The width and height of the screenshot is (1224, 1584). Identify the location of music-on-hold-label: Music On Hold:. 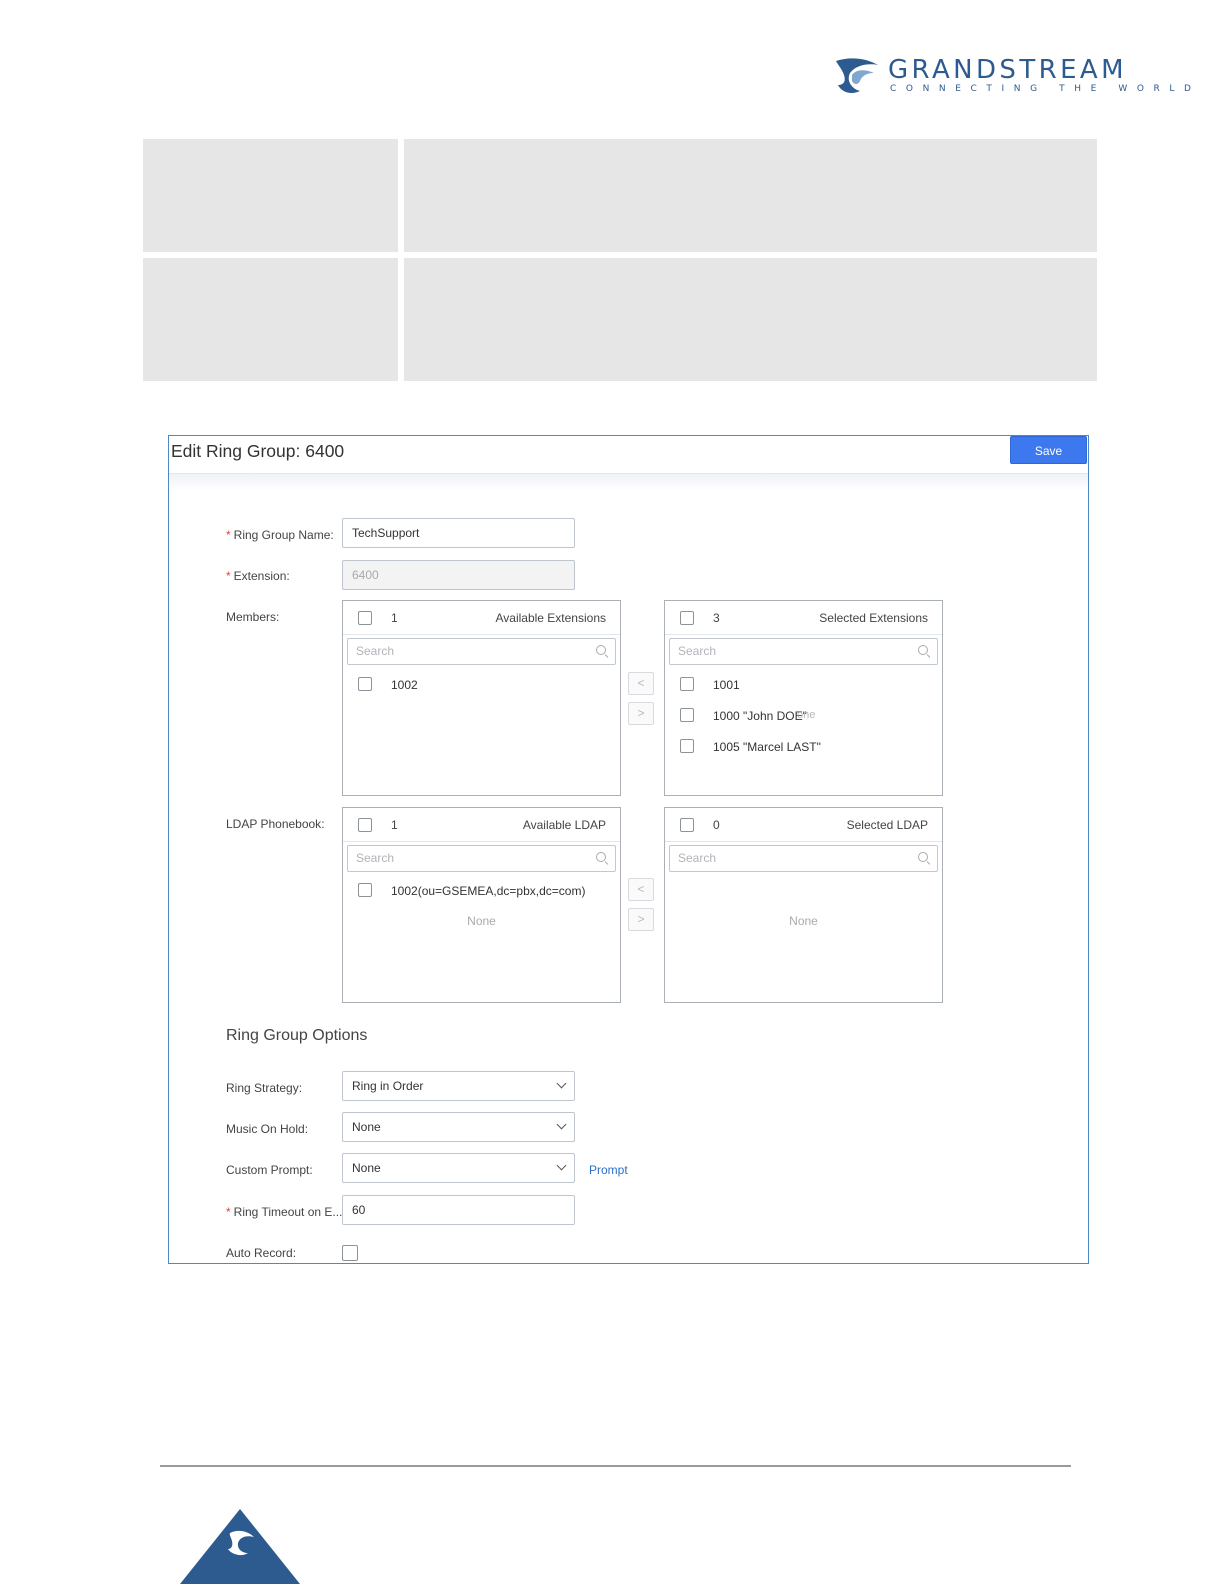
(267, 1129).